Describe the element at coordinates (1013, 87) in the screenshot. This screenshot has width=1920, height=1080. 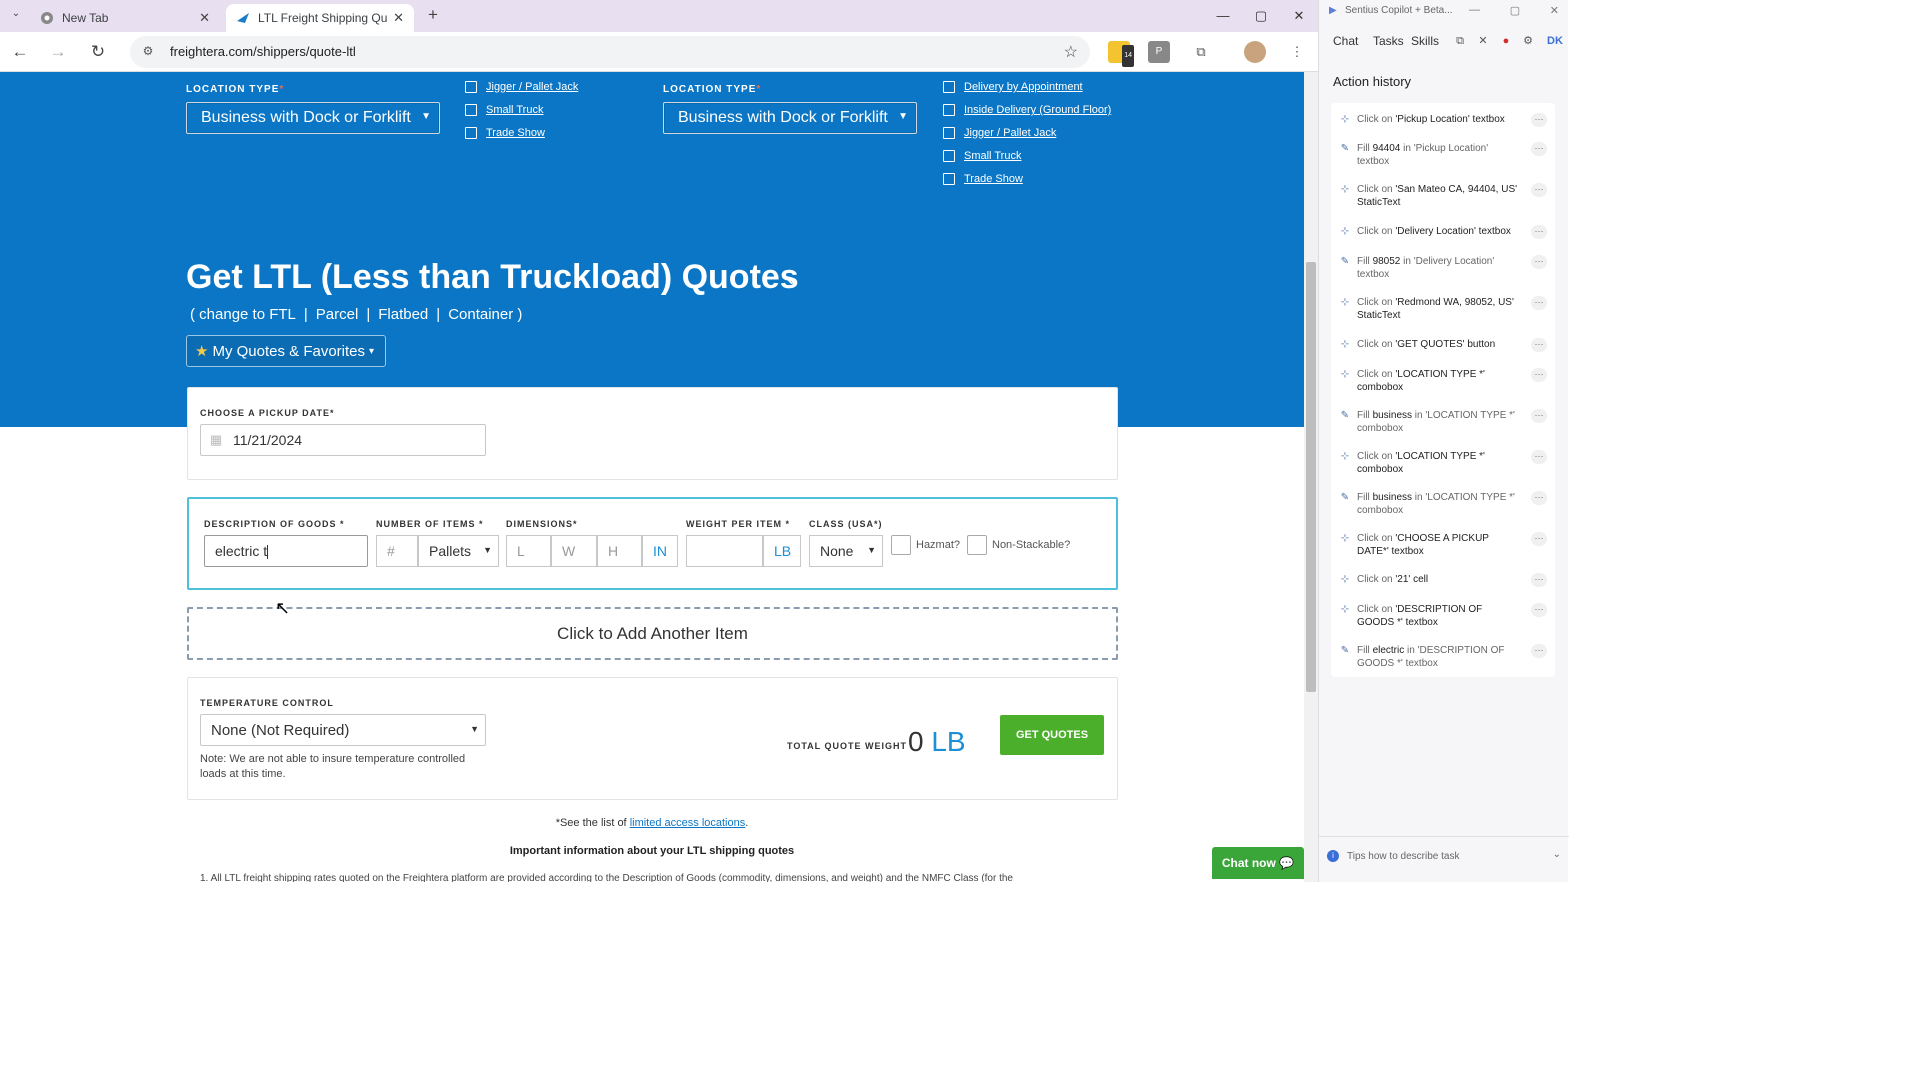
I see `dest-delivery-appointment-checkbox: Delivery by Appointment` at that location.